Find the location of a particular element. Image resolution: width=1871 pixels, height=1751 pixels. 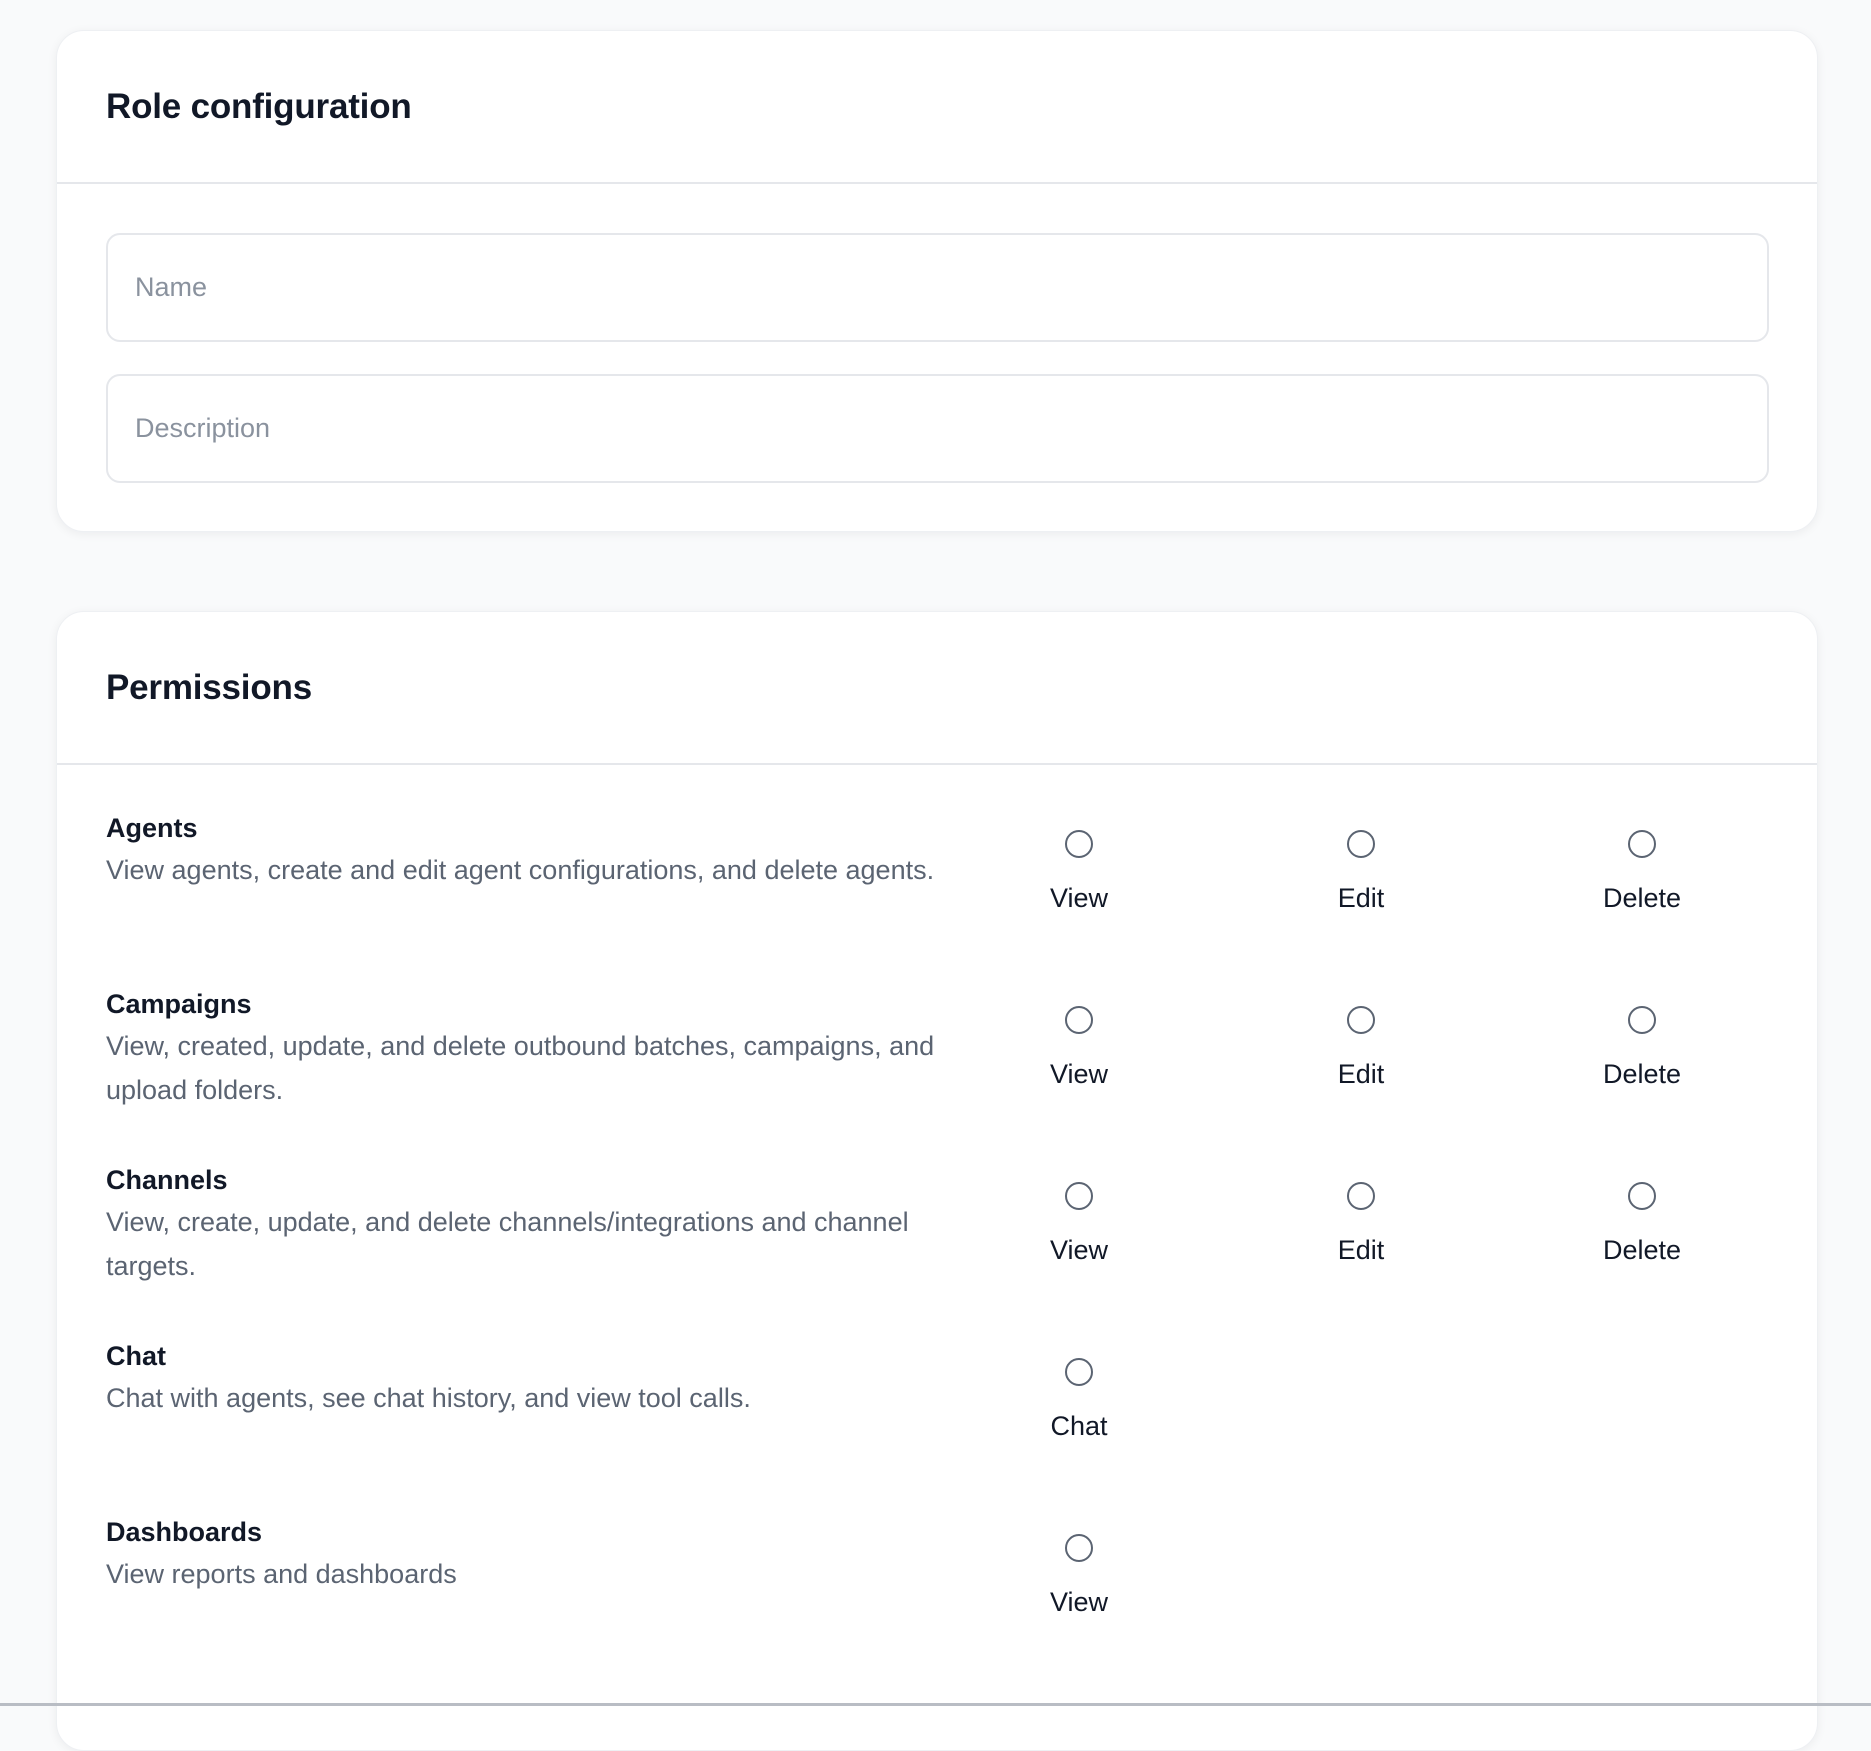

agents-view-option: View is located at coordinates (1079, 872).